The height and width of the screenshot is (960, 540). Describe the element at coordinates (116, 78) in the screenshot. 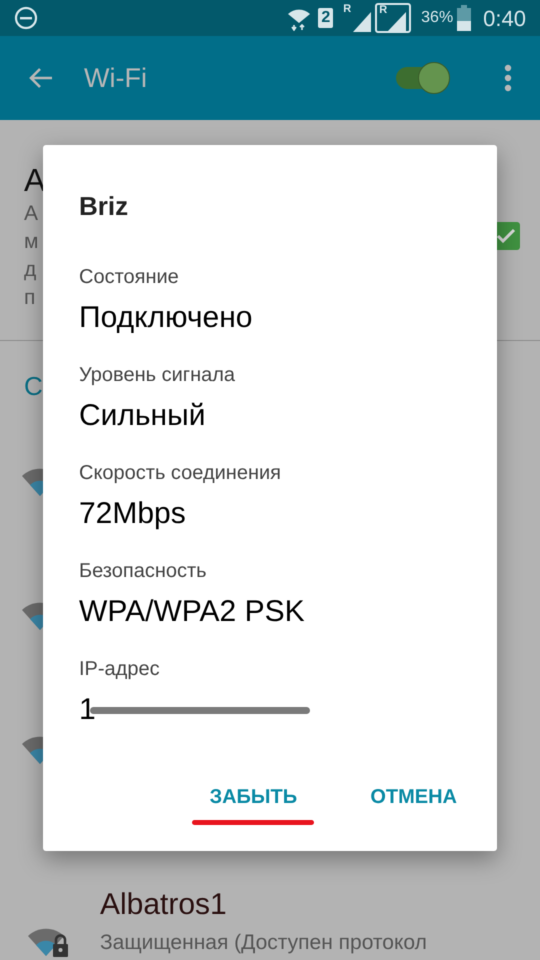

I see `screen-title: Wi-Fi` at that location.